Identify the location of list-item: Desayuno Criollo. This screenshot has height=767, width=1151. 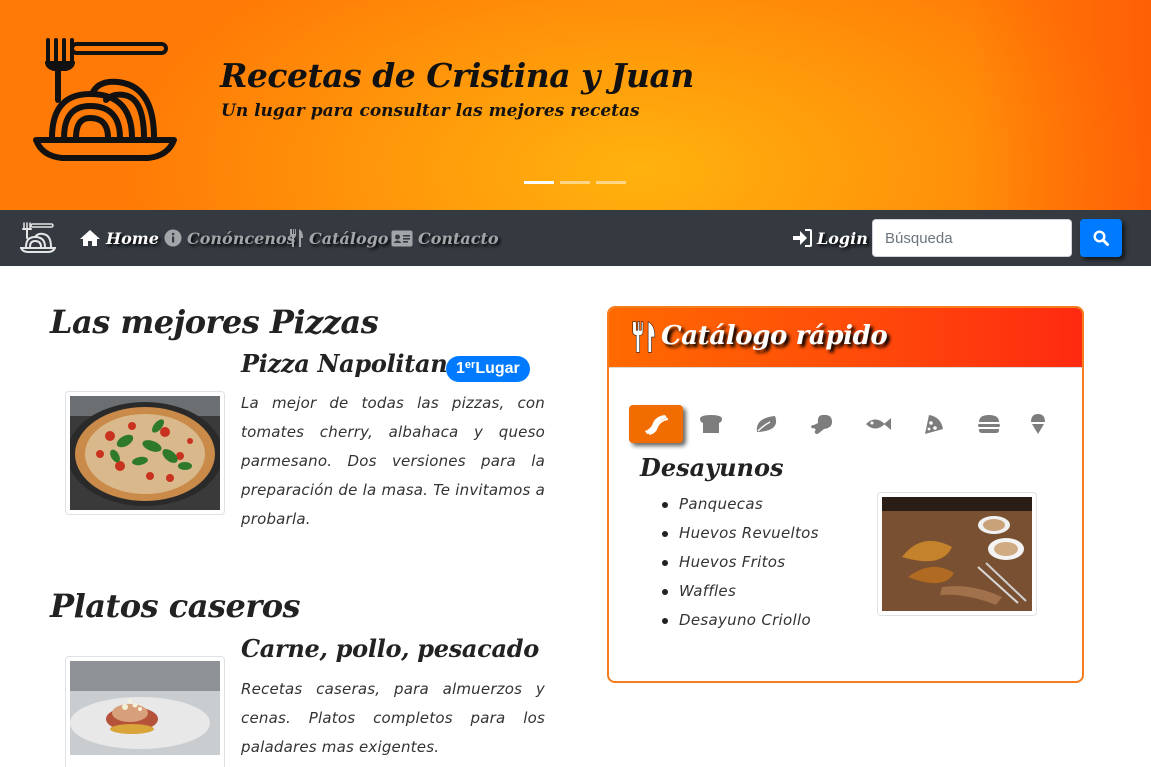
(739, 620).